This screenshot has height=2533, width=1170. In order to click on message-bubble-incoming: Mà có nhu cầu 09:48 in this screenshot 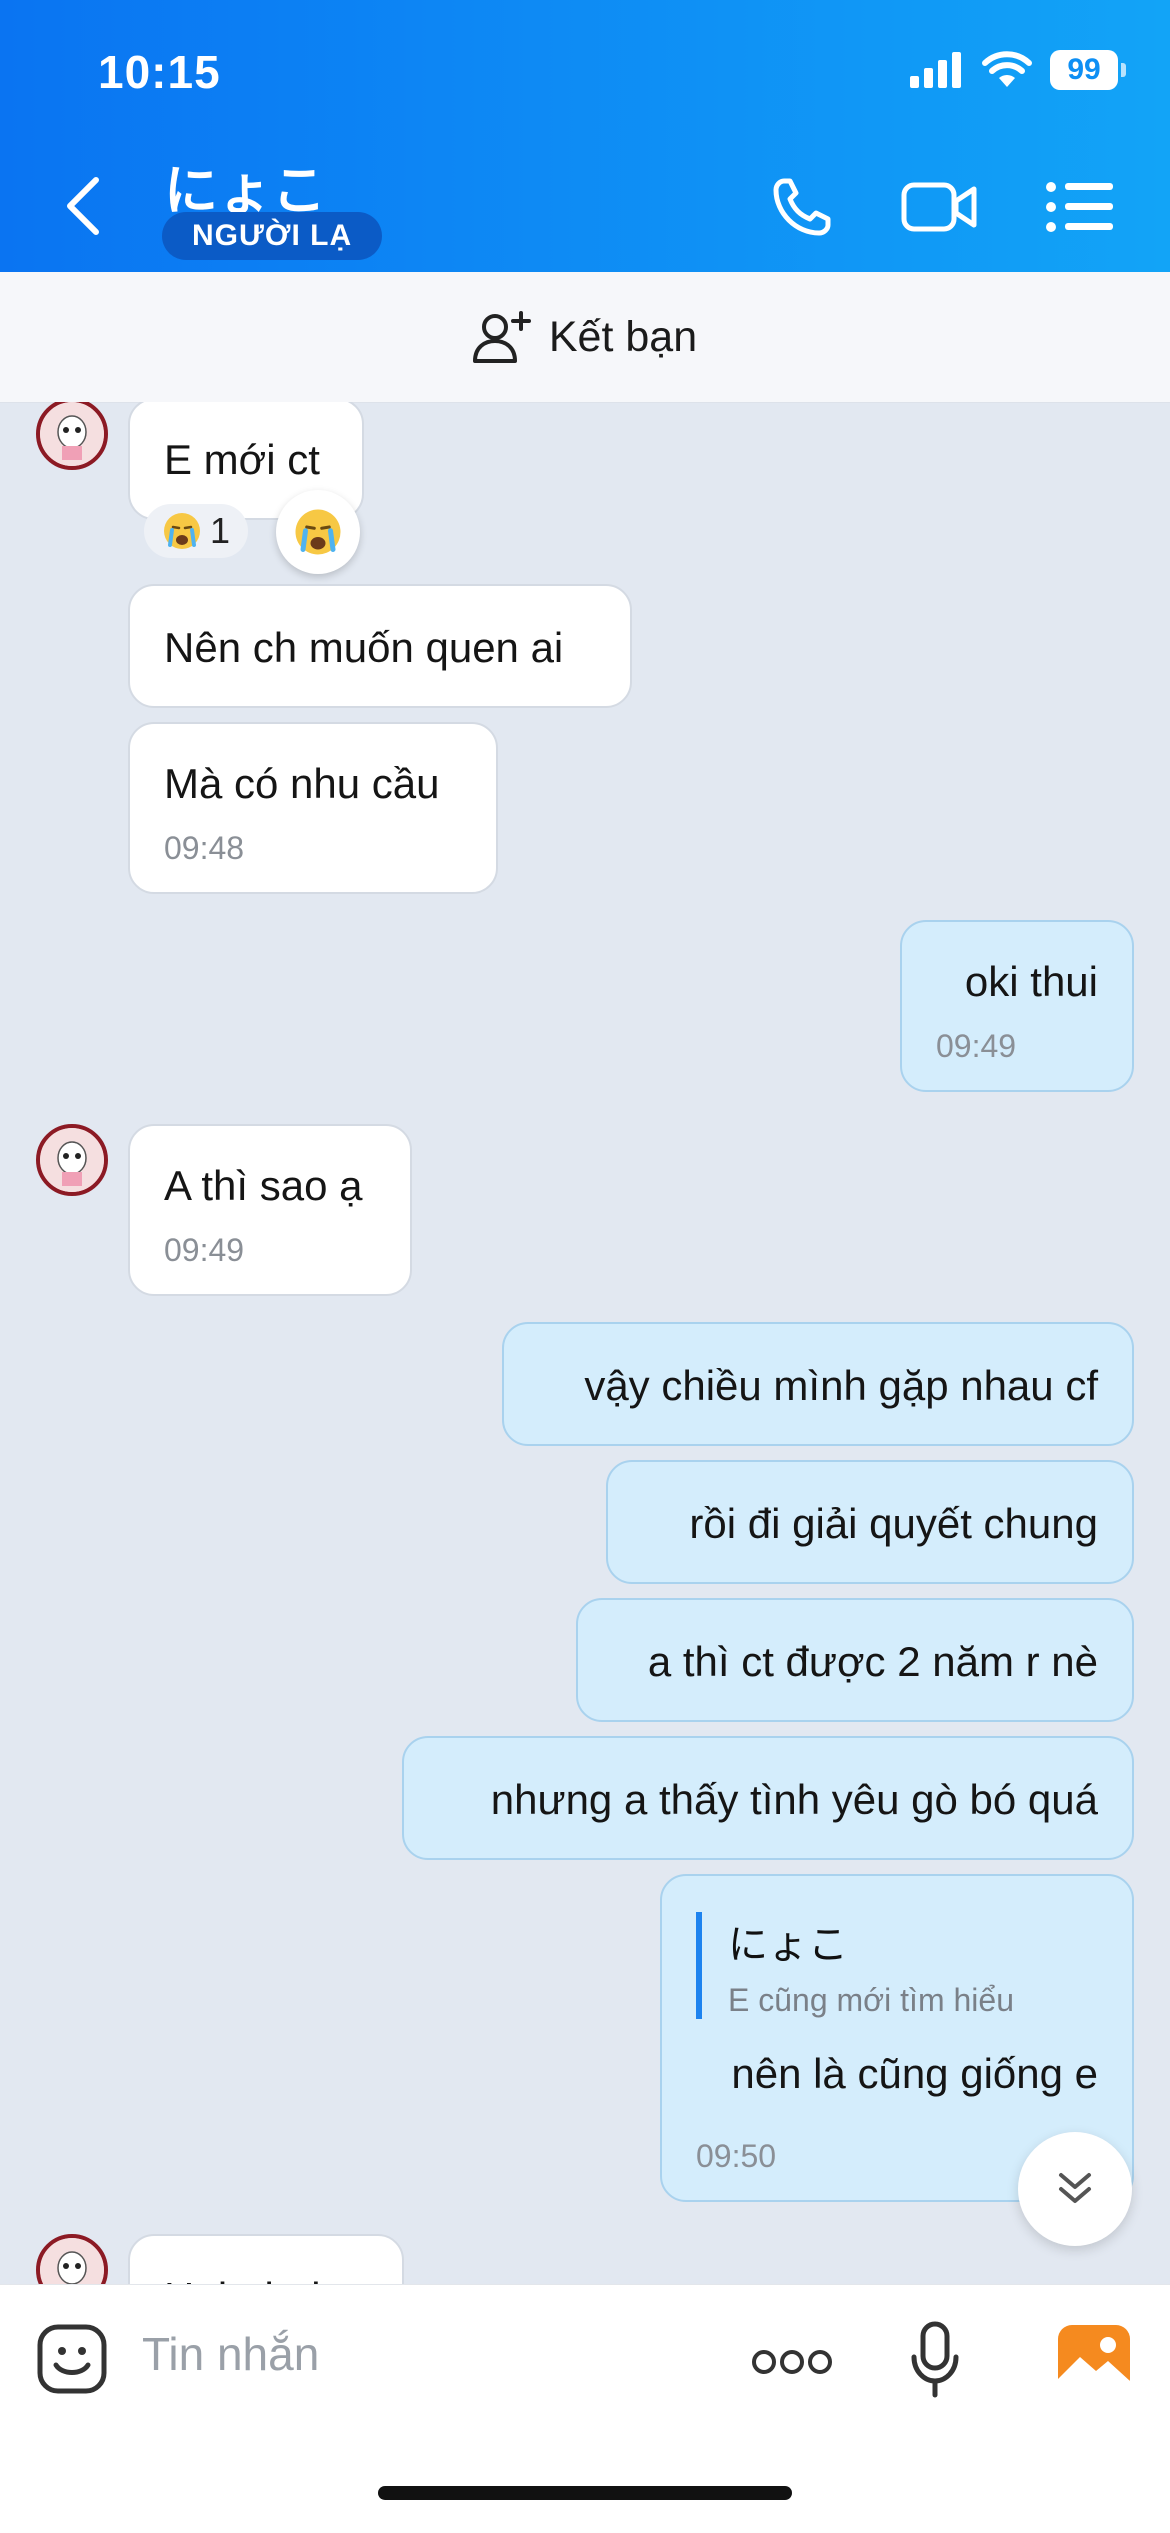, I will do `click(313, 808)`.